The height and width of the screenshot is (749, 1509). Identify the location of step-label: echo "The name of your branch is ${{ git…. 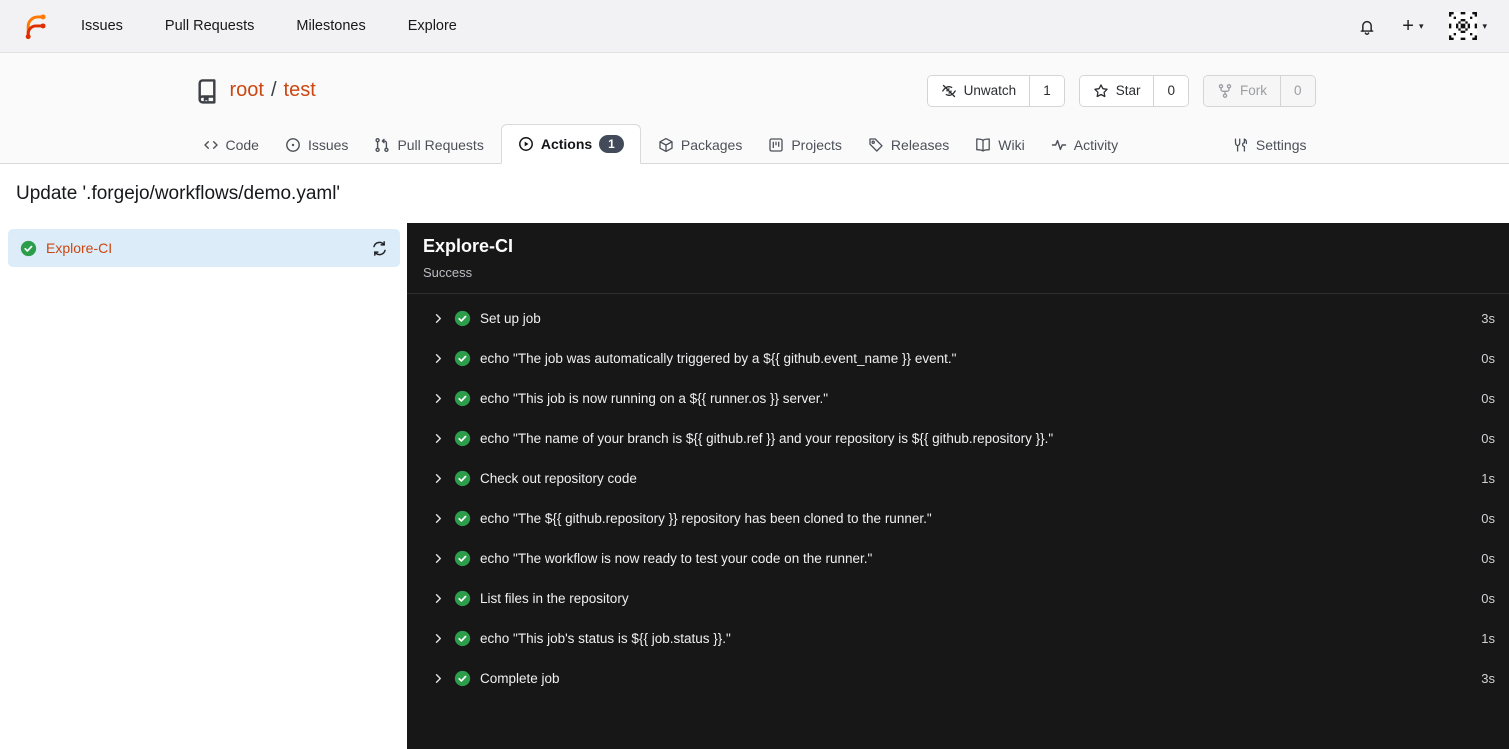
(767, 438).